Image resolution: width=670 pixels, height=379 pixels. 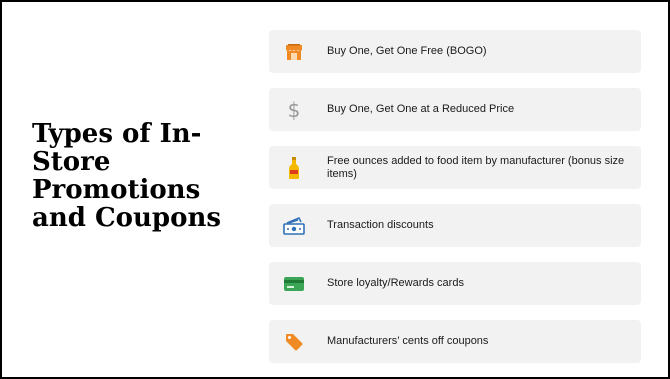 What do you see at coordinates (407, 51) in the screenshot?
I see `promotion-label: Buy One, Get One Free (BOGO)` at bounding box center [407, 51].